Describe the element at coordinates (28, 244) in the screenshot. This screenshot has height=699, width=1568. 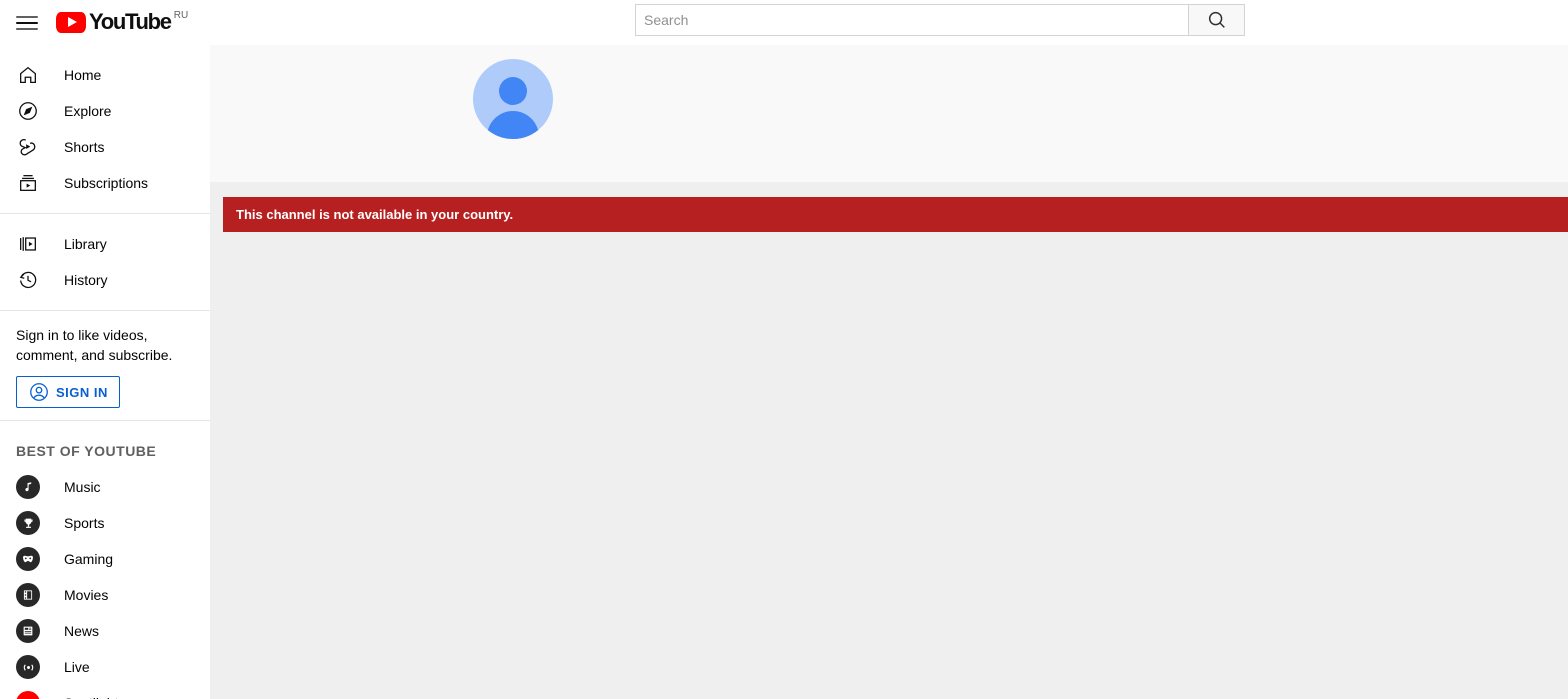
I see `library-icon` at that location.